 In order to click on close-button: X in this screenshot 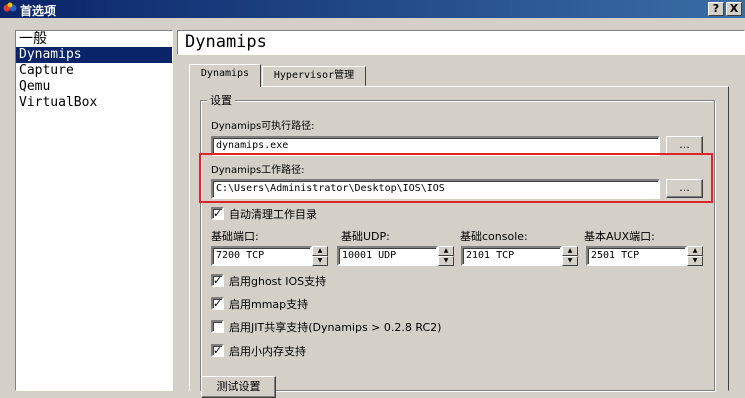, I will do `click(734, 9)`.